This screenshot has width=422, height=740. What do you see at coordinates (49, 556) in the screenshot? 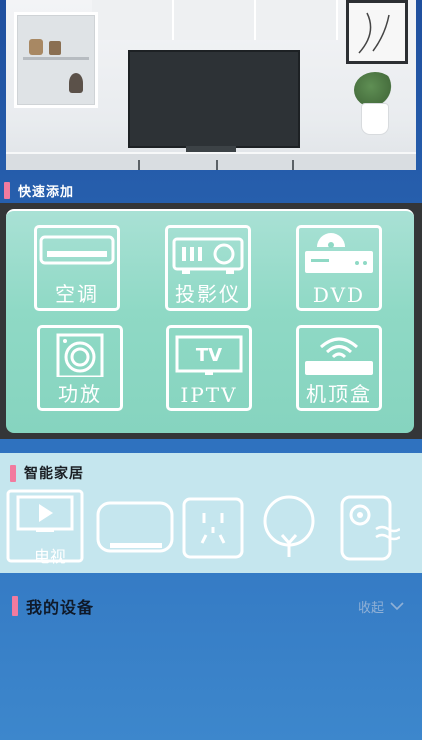
I see `smart-home-tv-label: 电视` at bounding box center [49, 556].